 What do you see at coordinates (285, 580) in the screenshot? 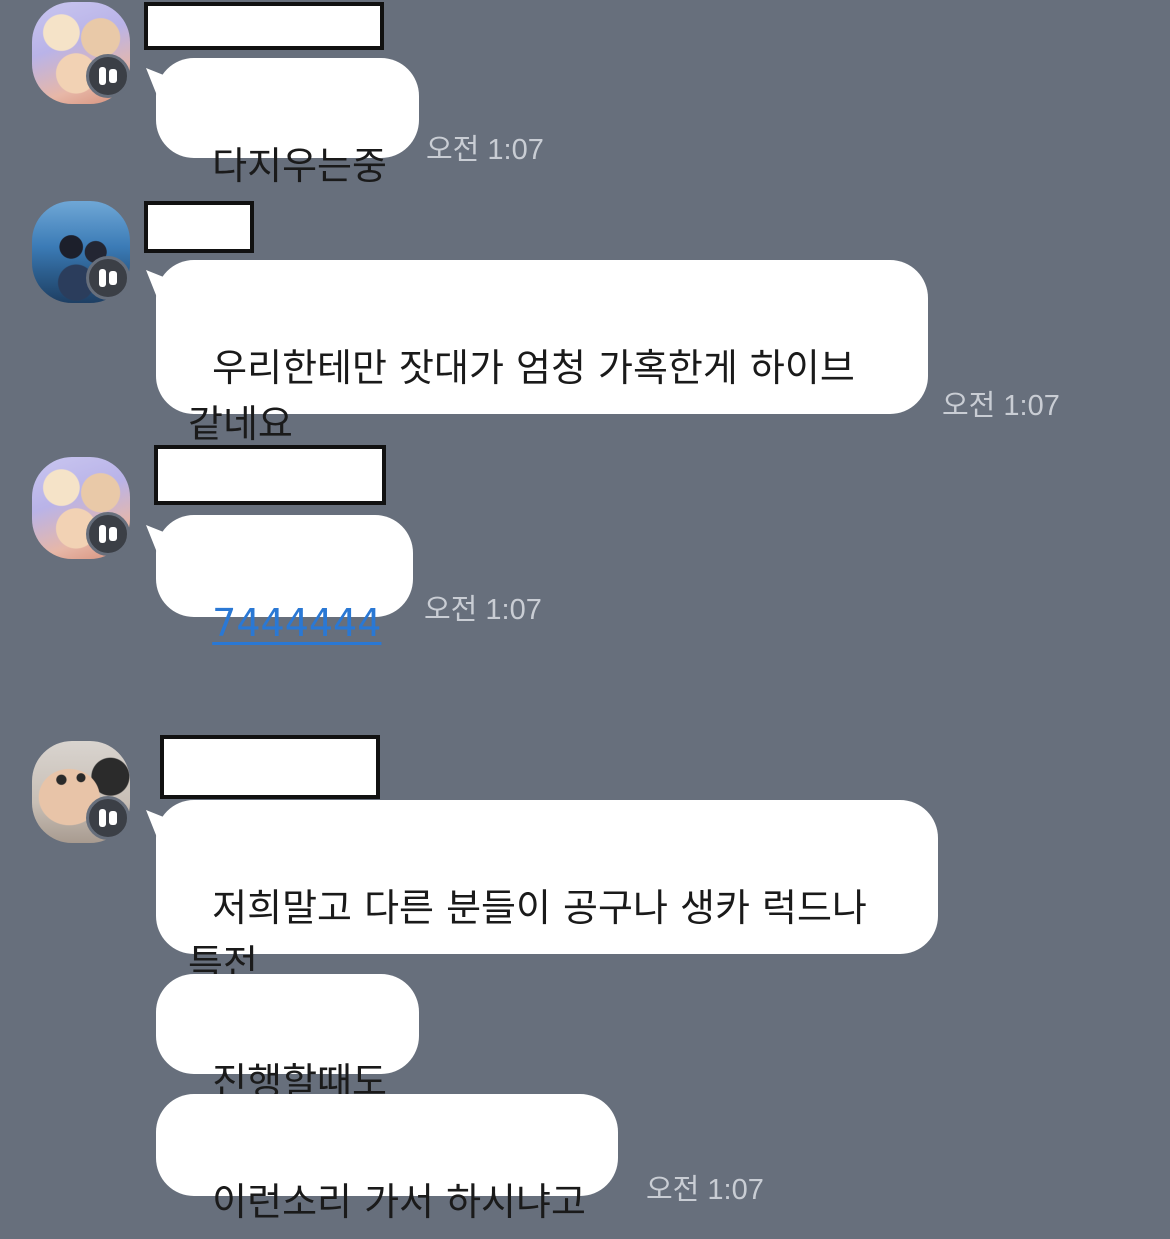
I see `message-bubble: 7444444` at bounding box center [285, 580].